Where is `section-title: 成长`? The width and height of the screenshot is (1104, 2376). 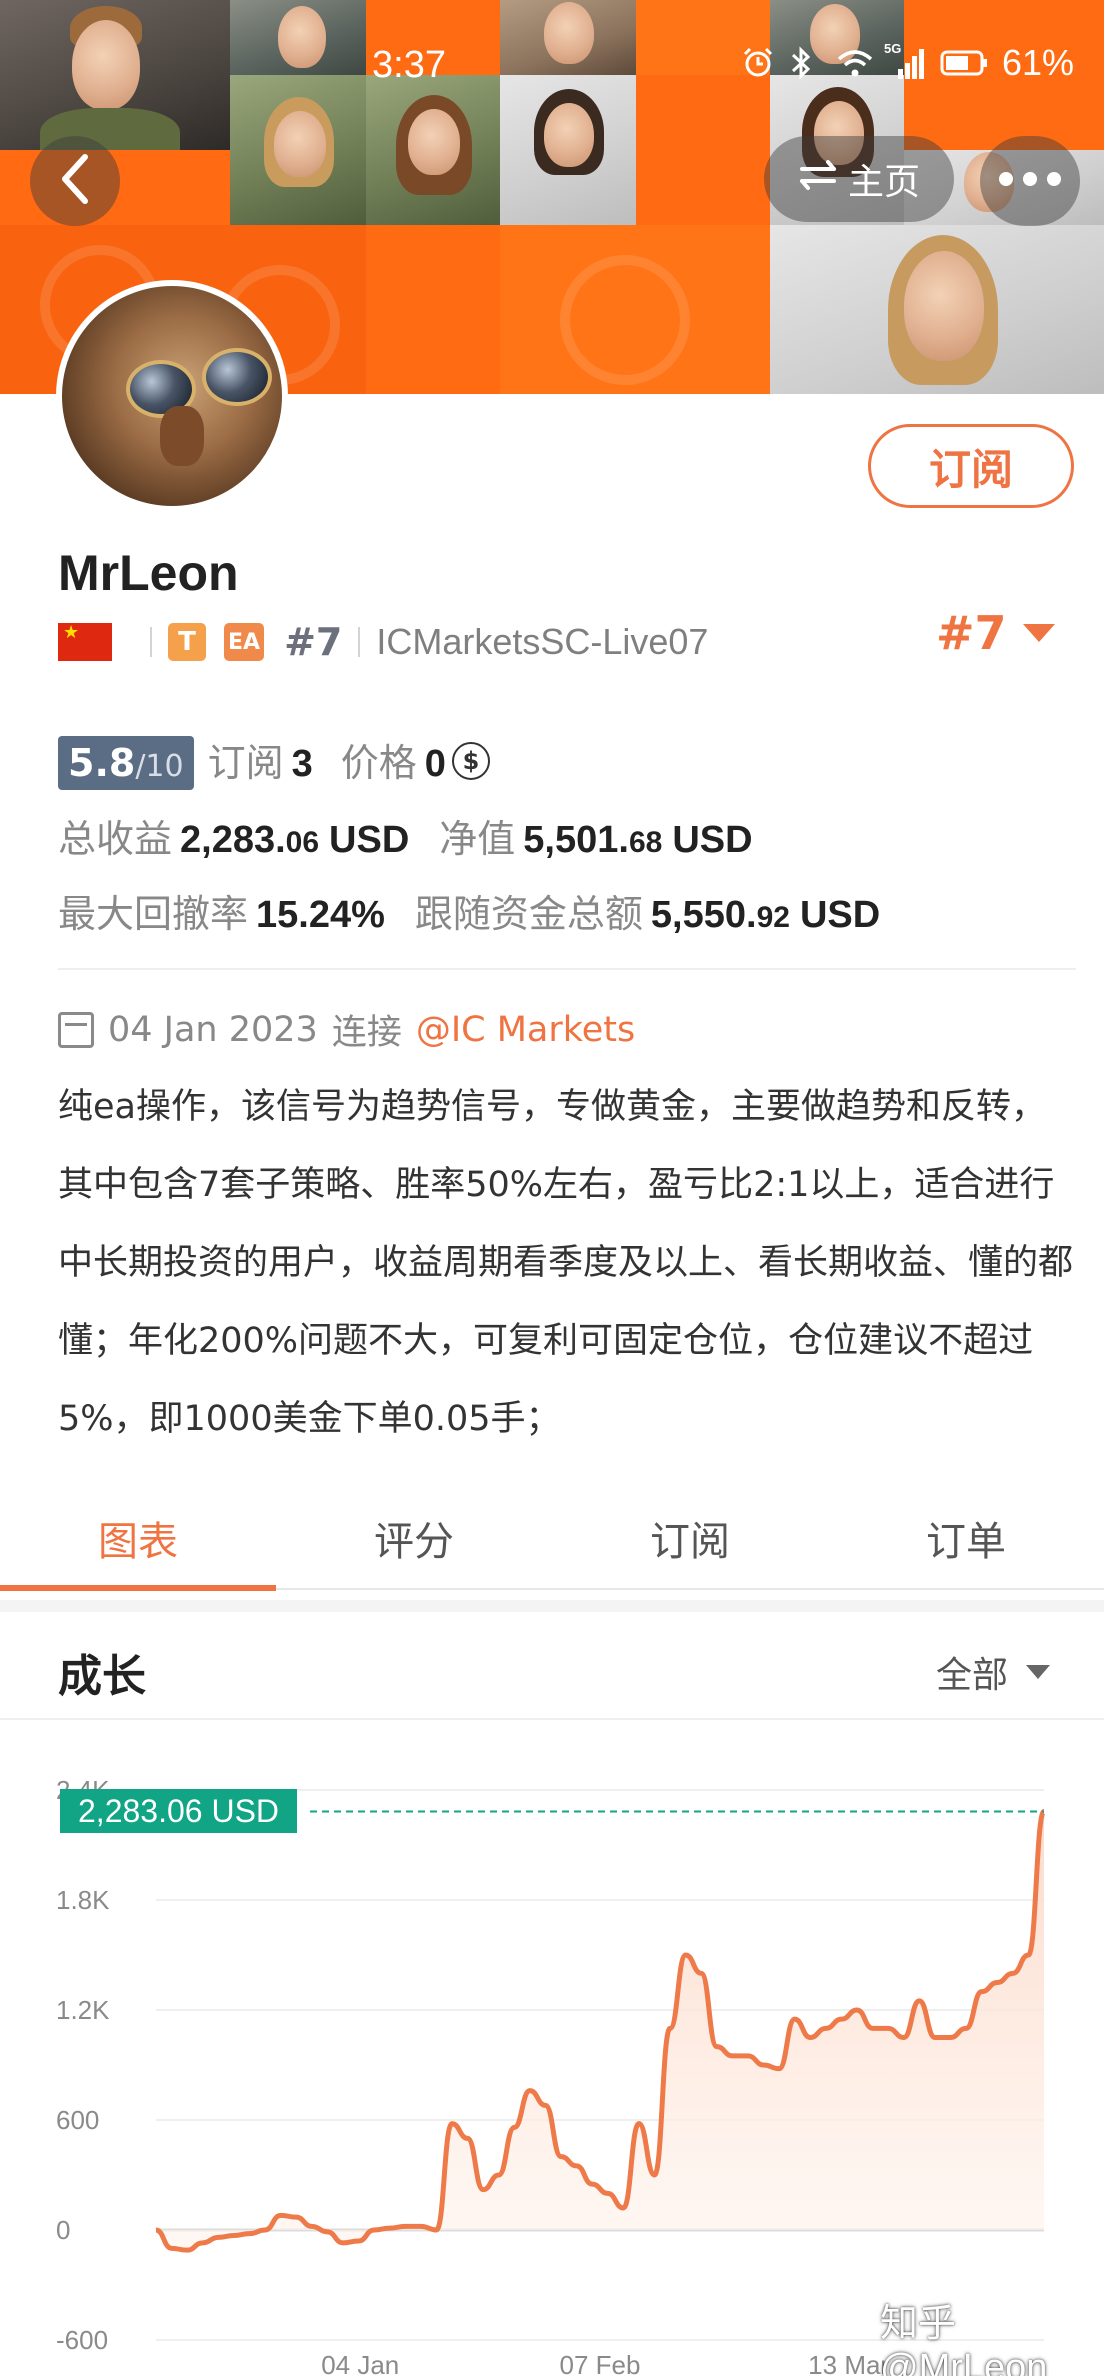 section-title: 成长 is located at coordinates (102, 1676).